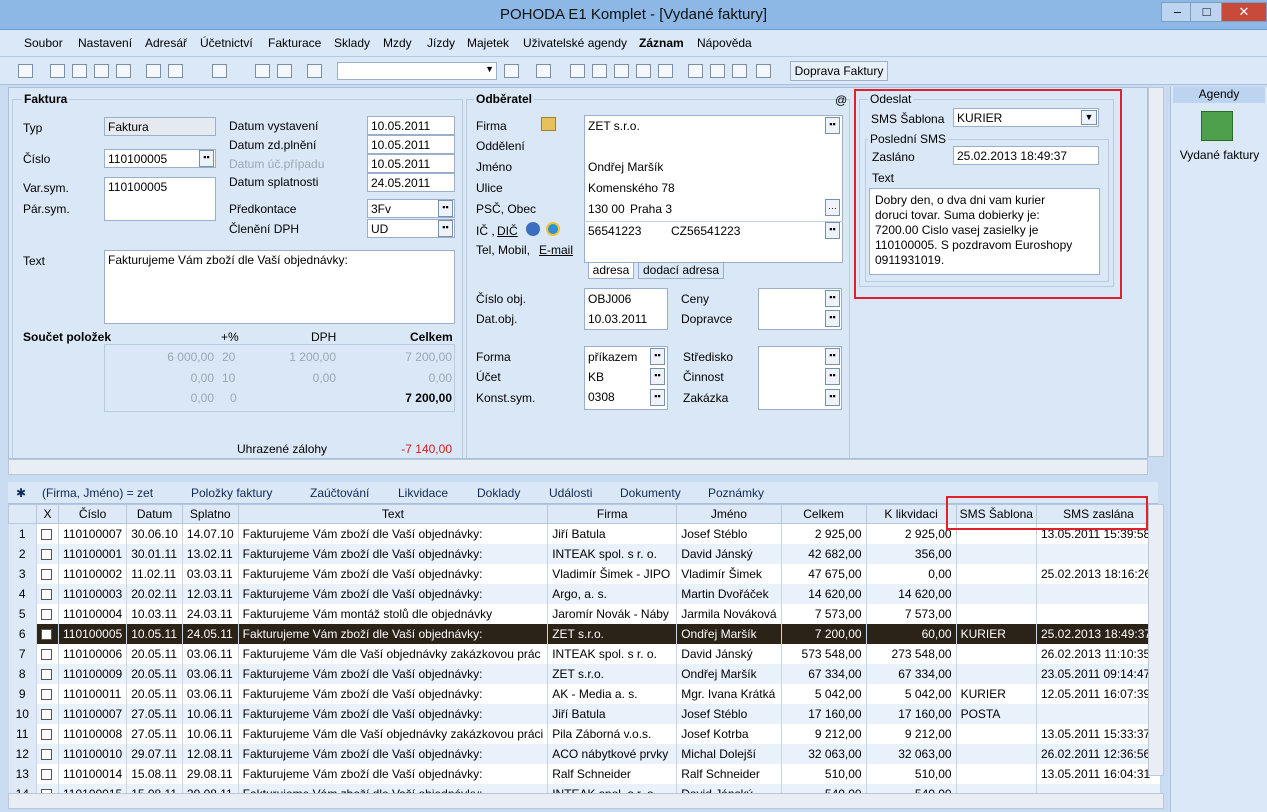 The height and width of the screenshot is (812, 1267). What do you see at coordinates (841, 100) in the screenshot?
I see `email-at-icon: @` at bounding box center [841, 100].